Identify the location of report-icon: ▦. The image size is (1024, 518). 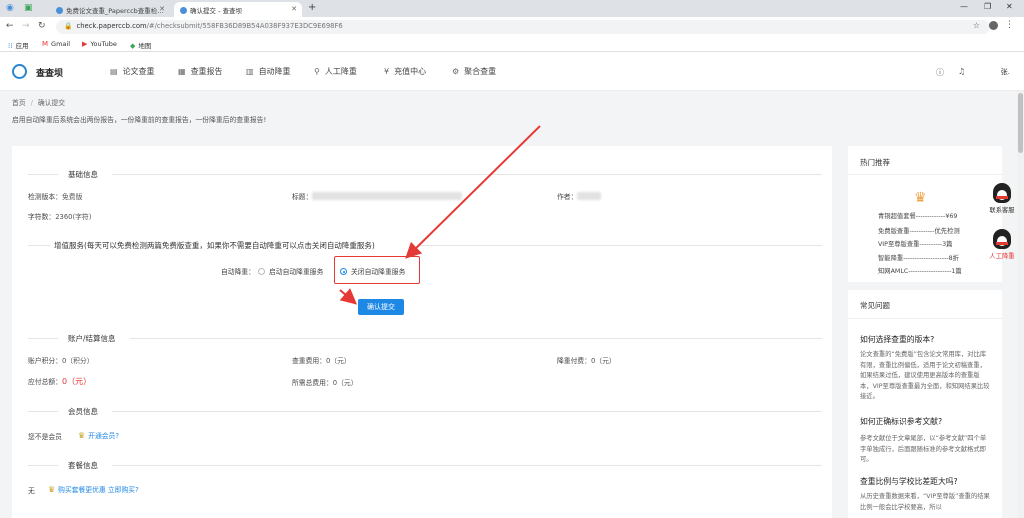
(182, 71).